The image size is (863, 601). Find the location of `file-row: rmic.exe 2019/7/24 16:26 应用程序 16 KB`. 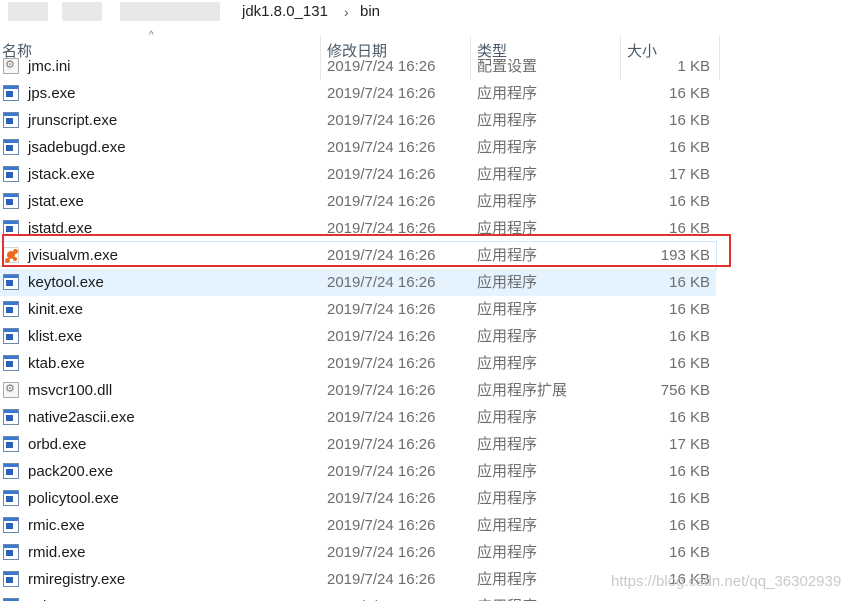

file-row: rmic.exe 2019/7/24 16:26 应用程序 16 KB is located at coordinates (358, 525).